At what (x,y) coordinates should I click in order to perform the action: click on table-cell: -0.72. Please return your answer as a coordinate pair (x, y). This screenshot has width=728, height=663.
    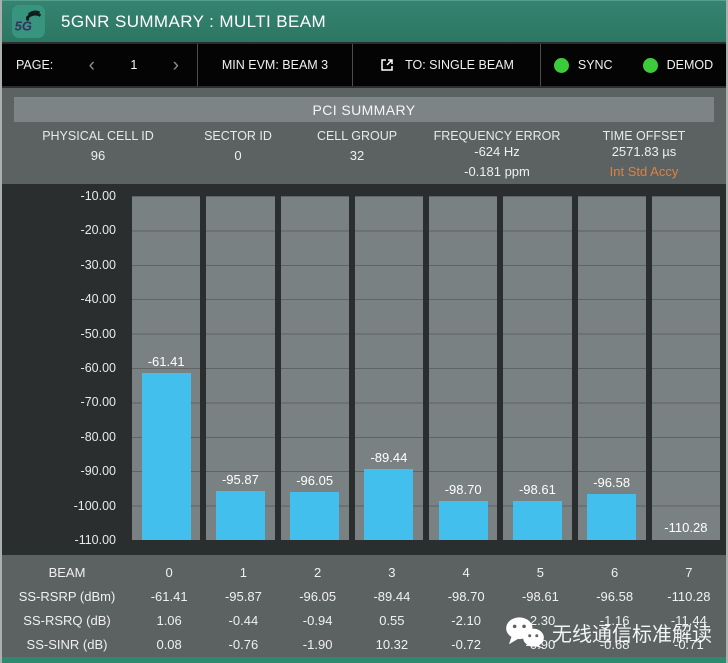
    Looking at the image, I should click on (466, 644).